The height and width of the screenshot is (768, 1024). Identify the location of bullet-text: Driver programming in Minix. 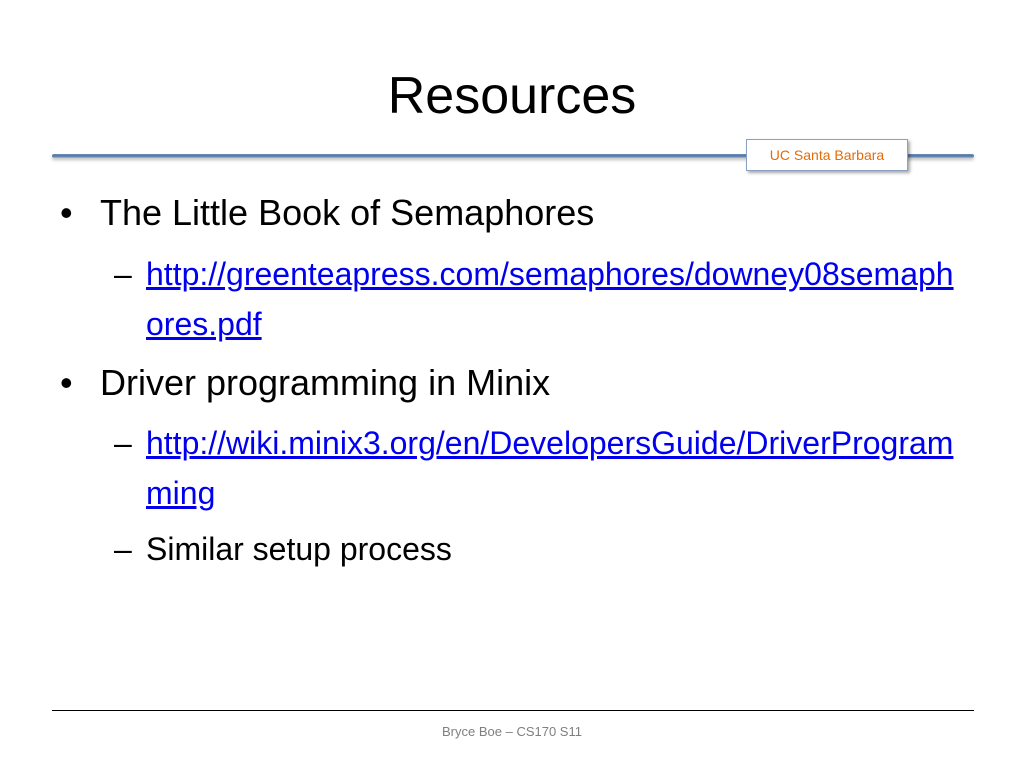
(325, 382).